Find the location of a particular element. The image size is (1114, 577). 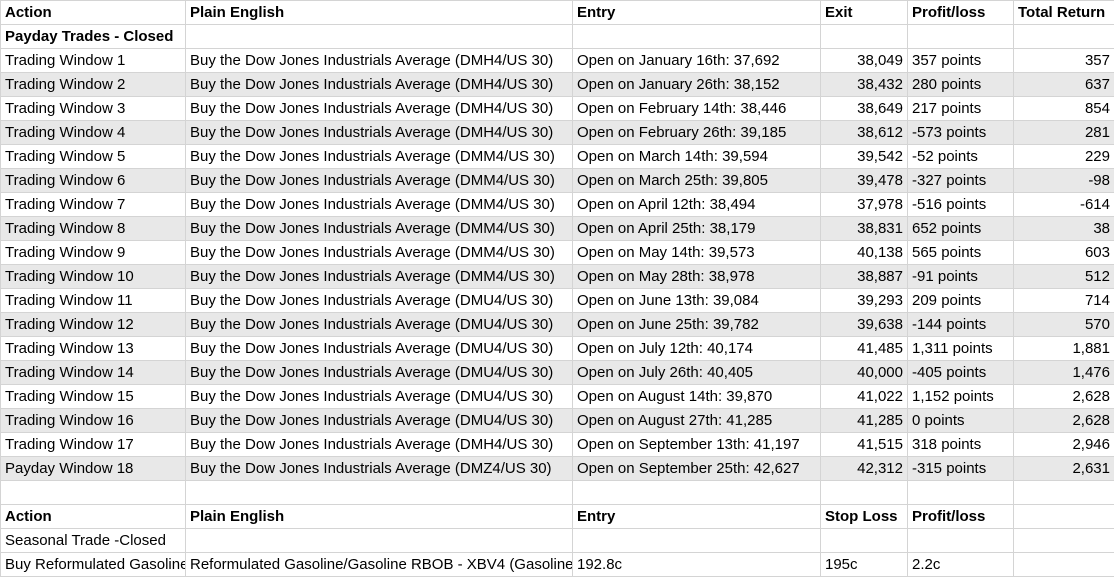

cell-total-return: 357 is located at coordinates (1063, 60).